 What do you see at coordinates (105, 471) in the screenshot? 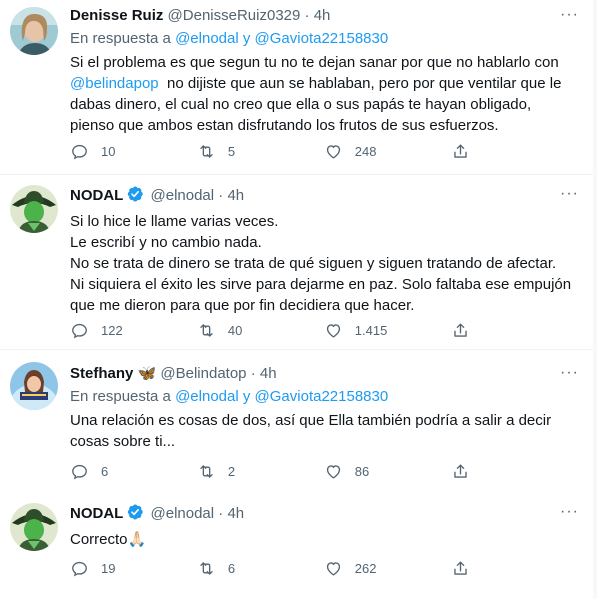
I see `reply-count: 6` at bounding box center [105, 471].